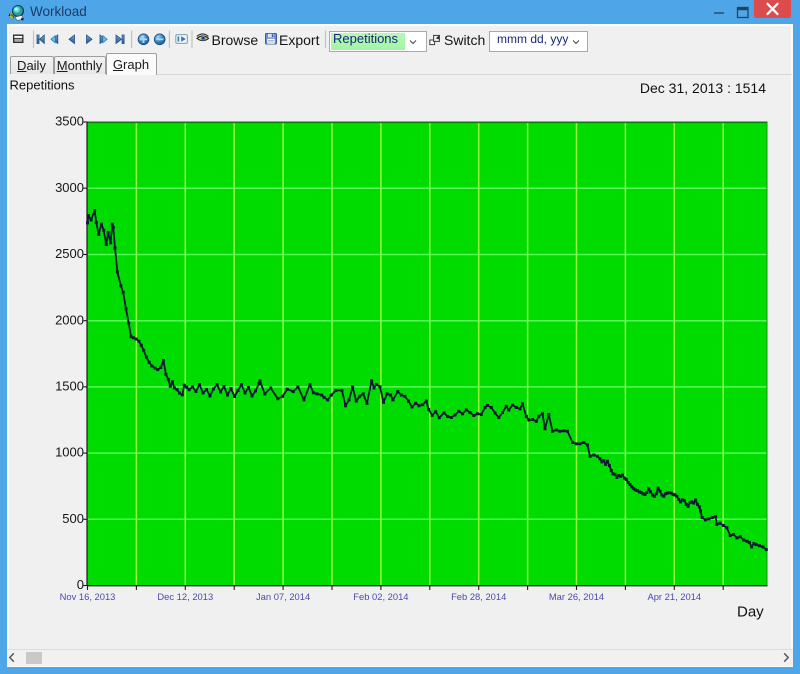 Image resolution: width=800 pixels, height=674 pixels. I want to click on svg-text: 3500, so click(69, 121).